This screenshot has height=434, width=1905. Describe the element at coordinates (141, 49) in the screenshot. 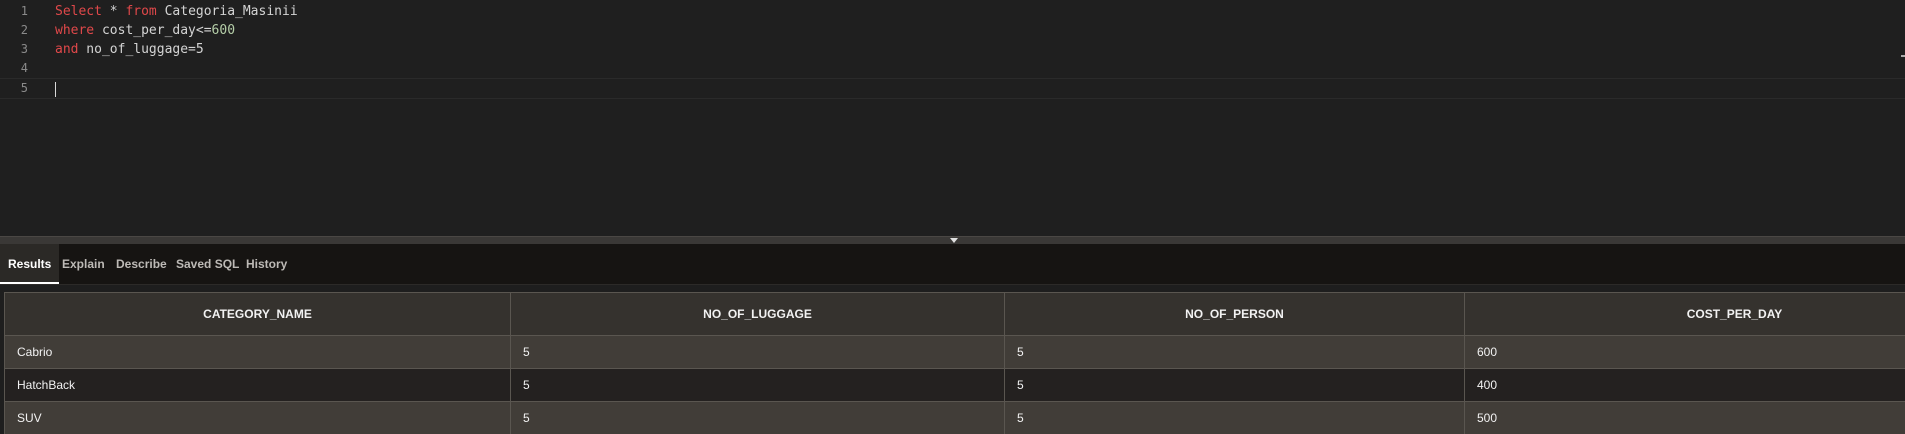

I see `sql-text: no_of_luggage=5` at that location.